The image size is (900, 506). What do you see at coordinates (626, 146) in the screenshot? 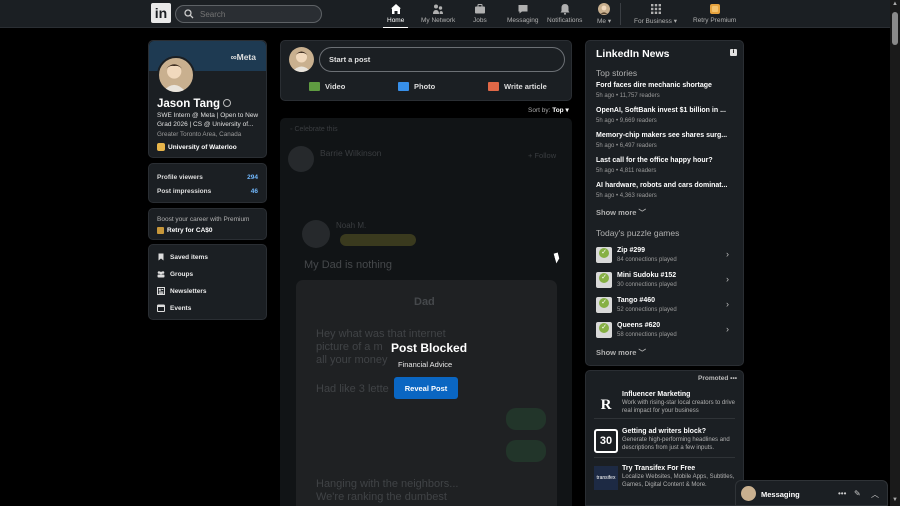
I see `news-meta: 5h ago • 6,497 readers` at bounding box center [626, 146].